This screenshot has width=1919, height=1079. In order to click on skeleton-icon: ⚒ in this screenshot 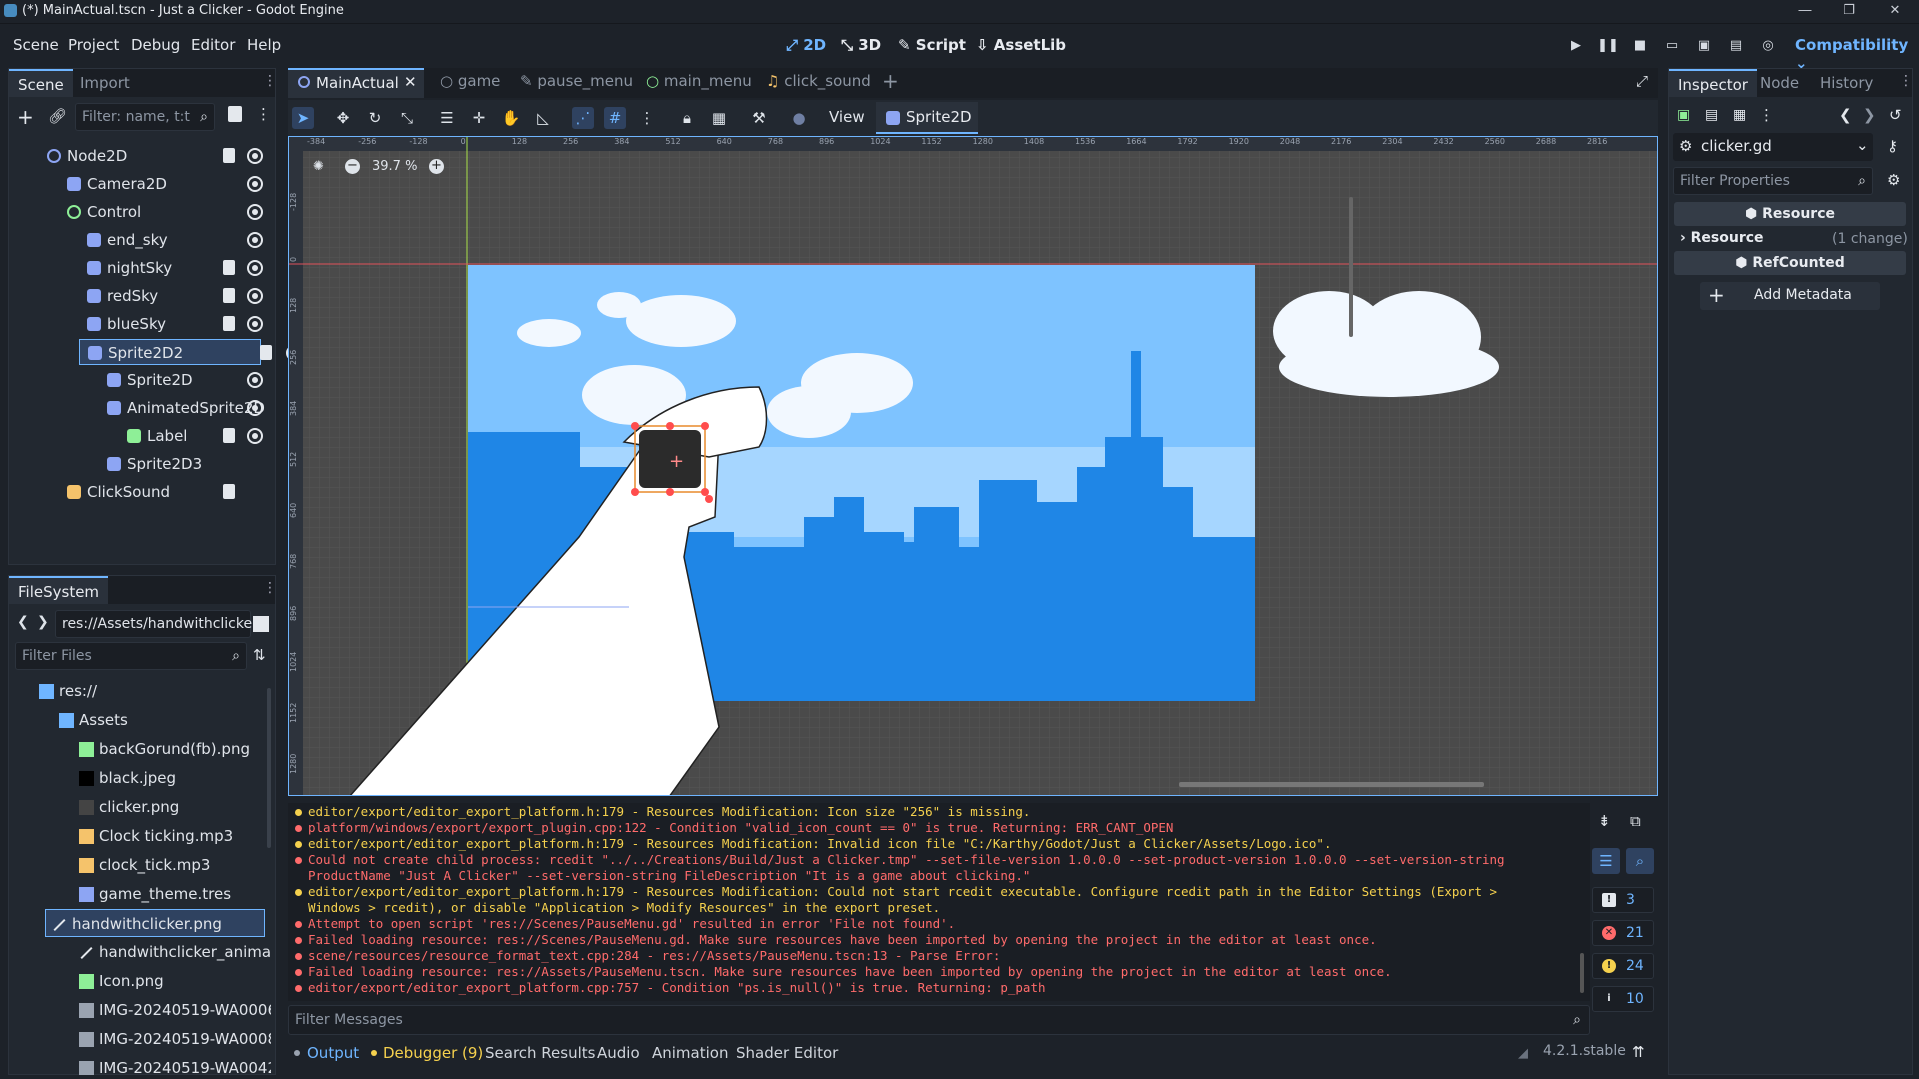, I will do `click(759, 118)`.